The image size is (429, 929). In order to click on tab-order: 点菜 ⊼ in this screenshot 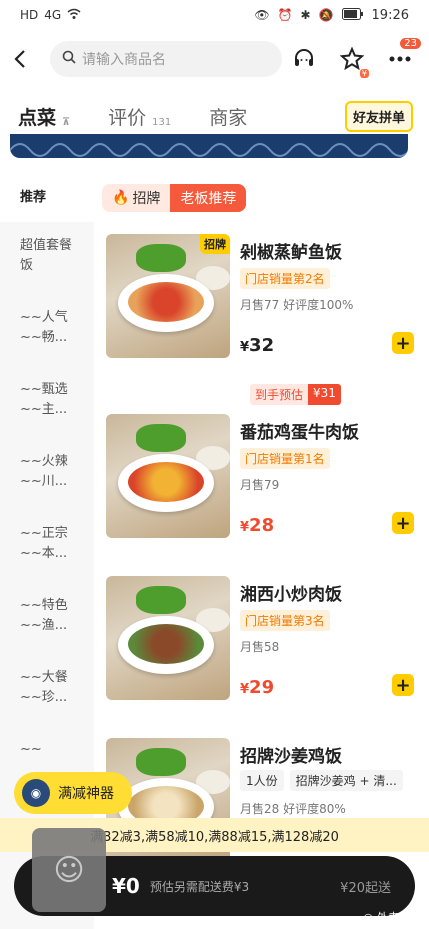, I will do `click(44, 120)`.